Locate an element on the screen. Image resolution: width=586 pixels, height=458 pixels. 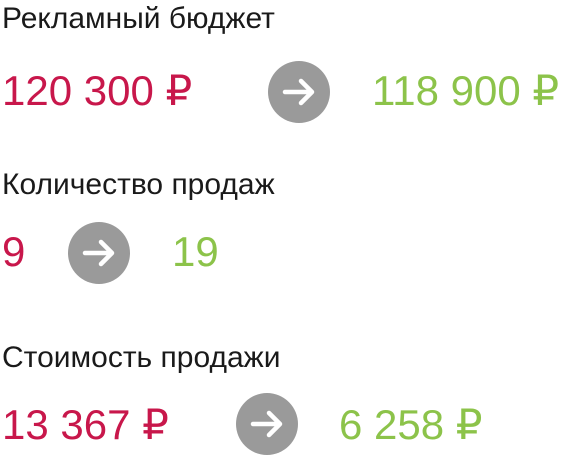
new-value: 19 is located at coordinates (195, 251).